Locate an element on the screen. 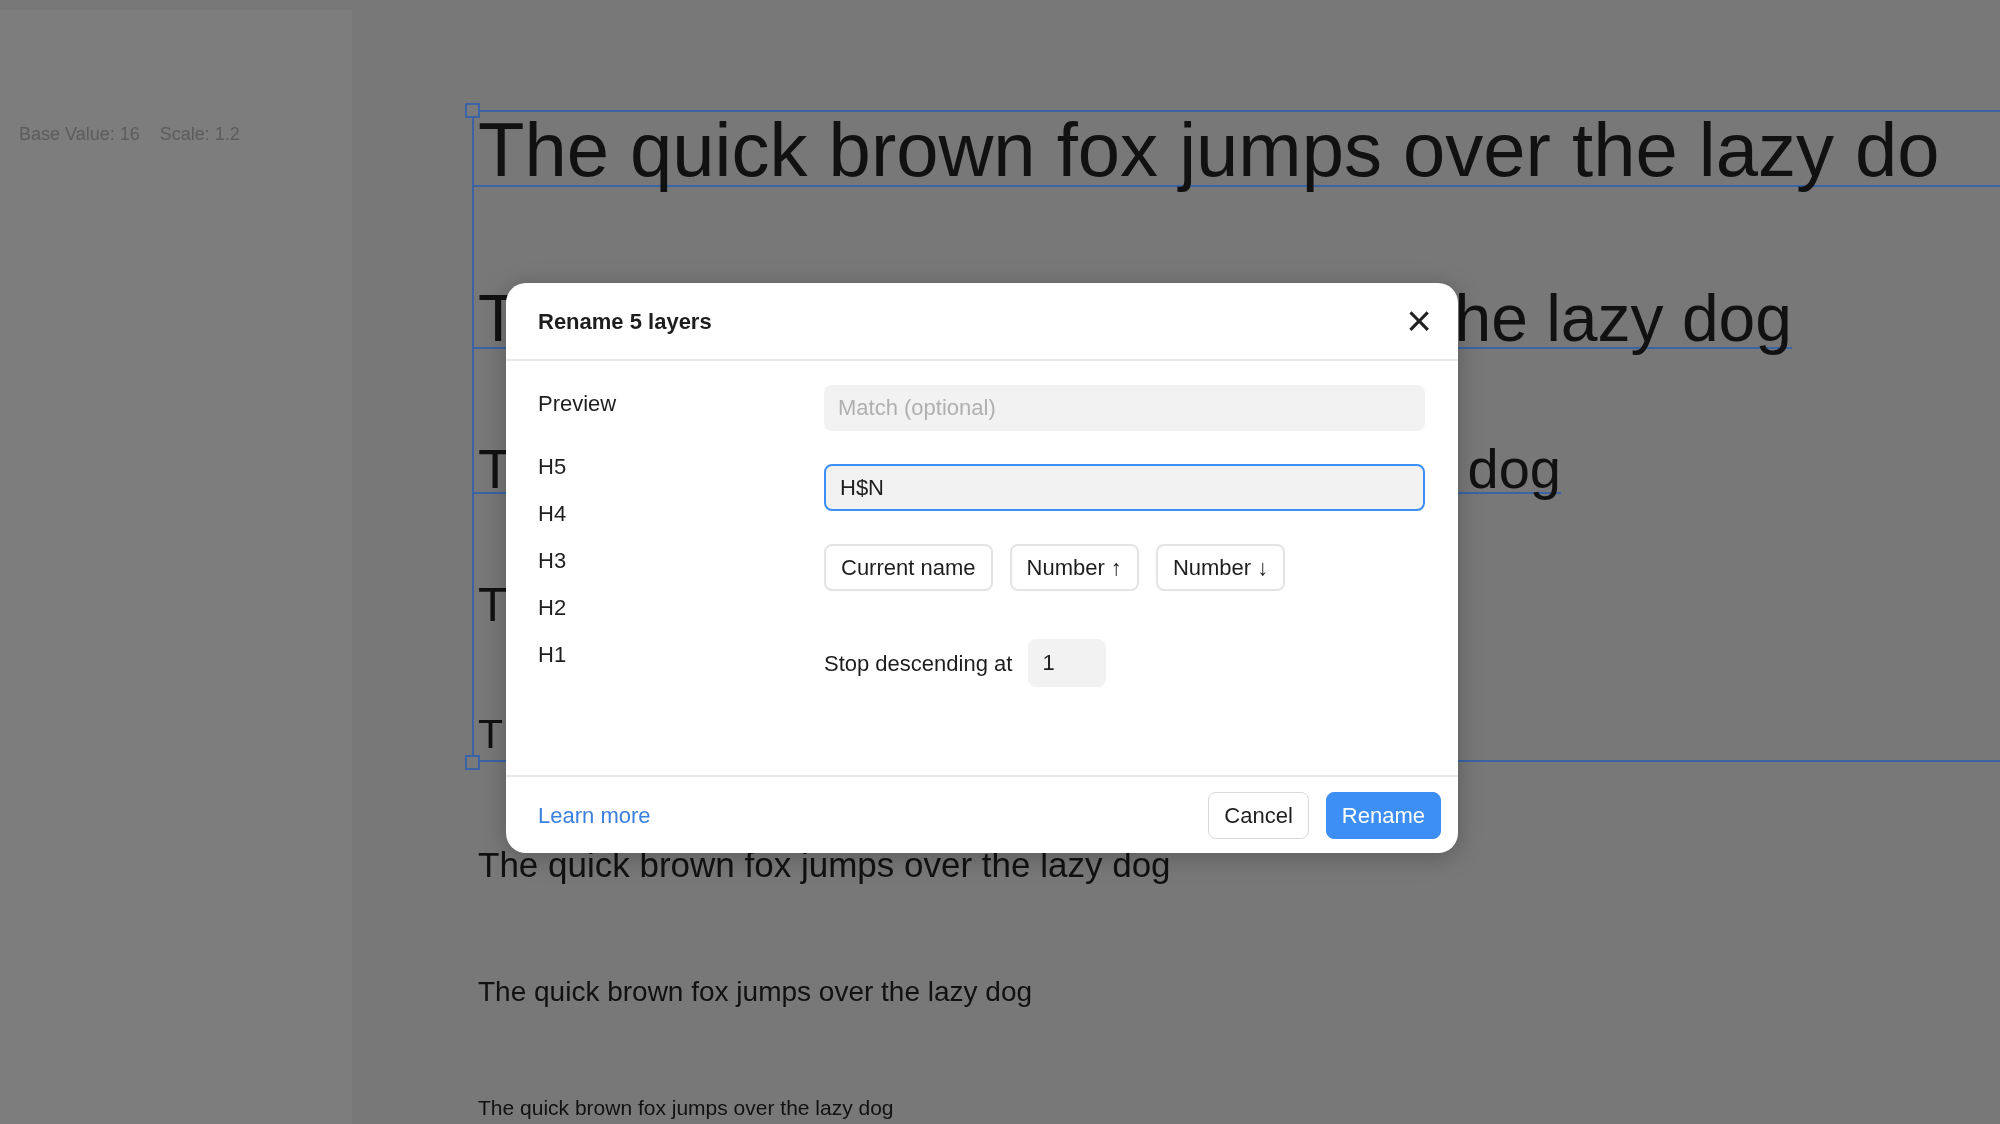 This screenshot has height=1124, width=2000. stop-number-field: 1 is located at coordinates (1067, 663).